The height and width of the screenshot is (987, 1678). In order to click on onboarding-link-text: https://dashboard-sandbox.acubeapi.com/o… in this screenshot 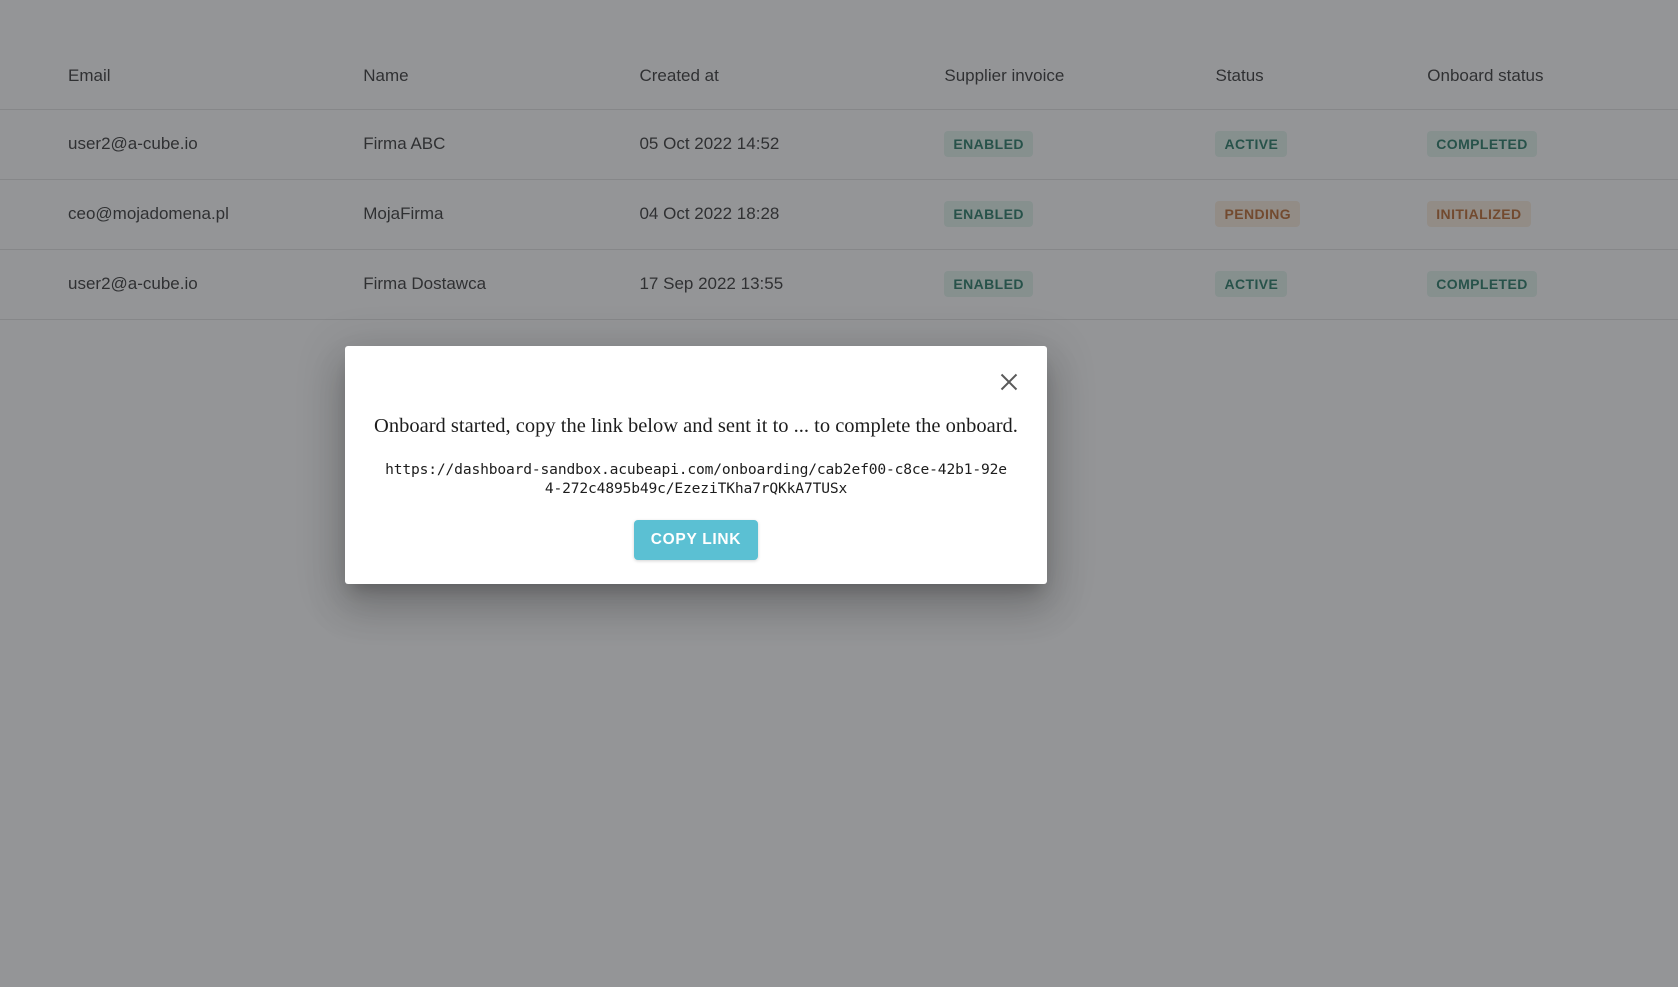, I will do `click(696, 479)`.